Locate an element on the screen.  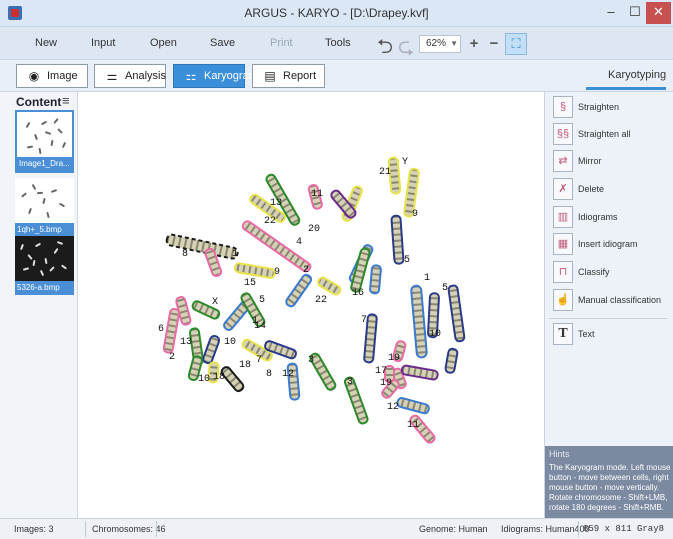
title-bar: ARGUS - KARYO - [D:\Drapey.kvf] – ☐ ✕ is located at coordinates (336, 13).